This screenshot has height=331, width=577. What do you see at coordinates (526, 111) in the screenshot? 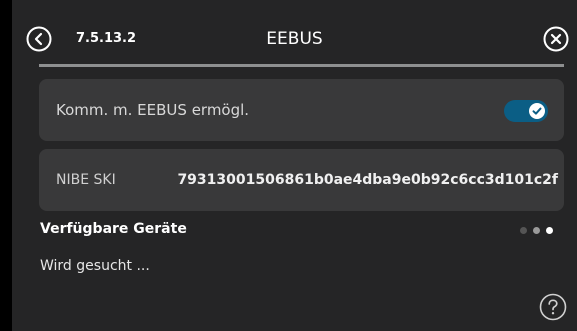
I see `eebus-enable-toggle` at bounding box center [526, 111].